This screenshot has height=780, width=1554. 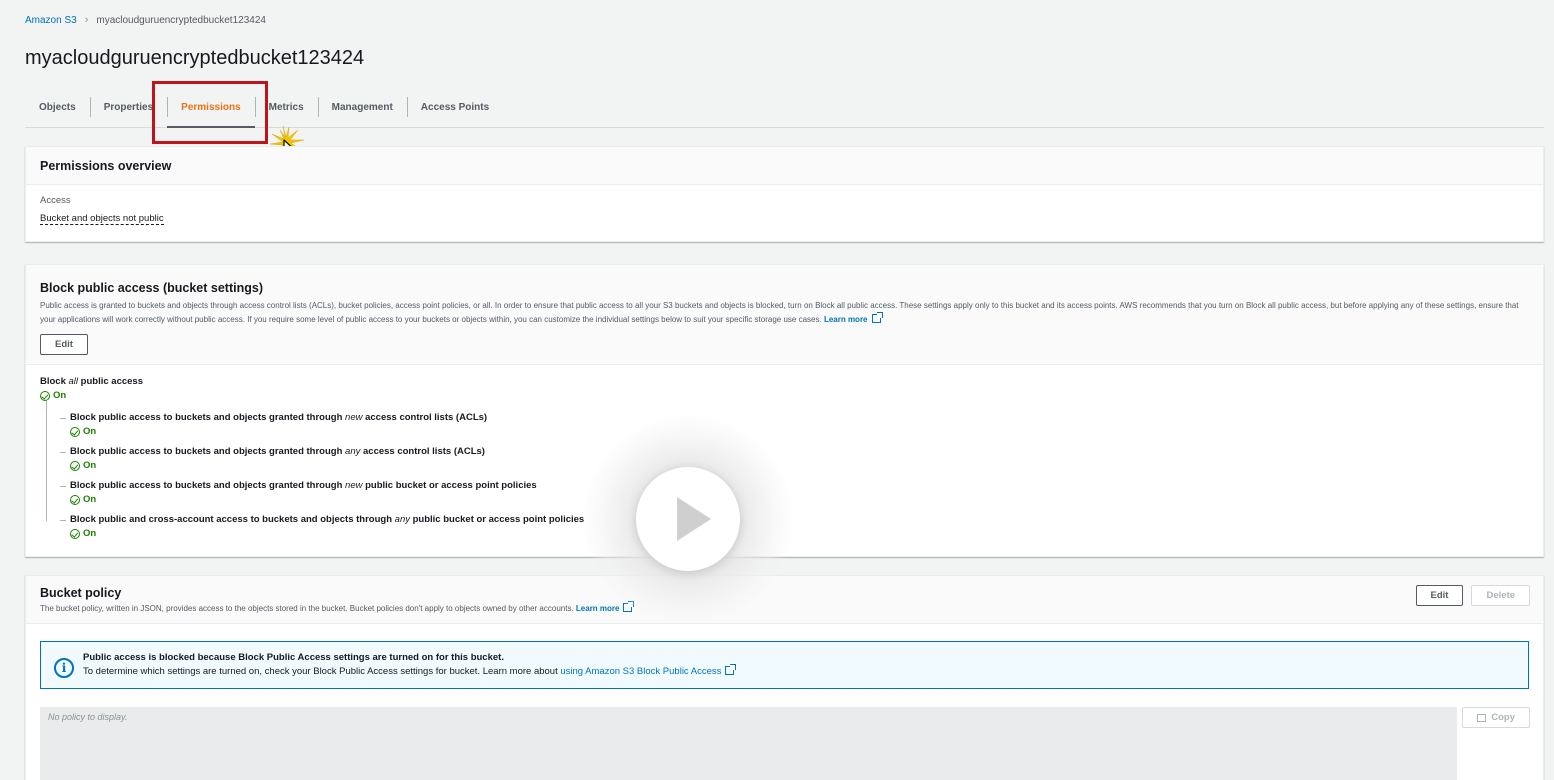 What do you see at coordinates (81, 593) in the screenshot?
I see `bucket-policy-title: Bucket policy` at bounding box center [81, 593].